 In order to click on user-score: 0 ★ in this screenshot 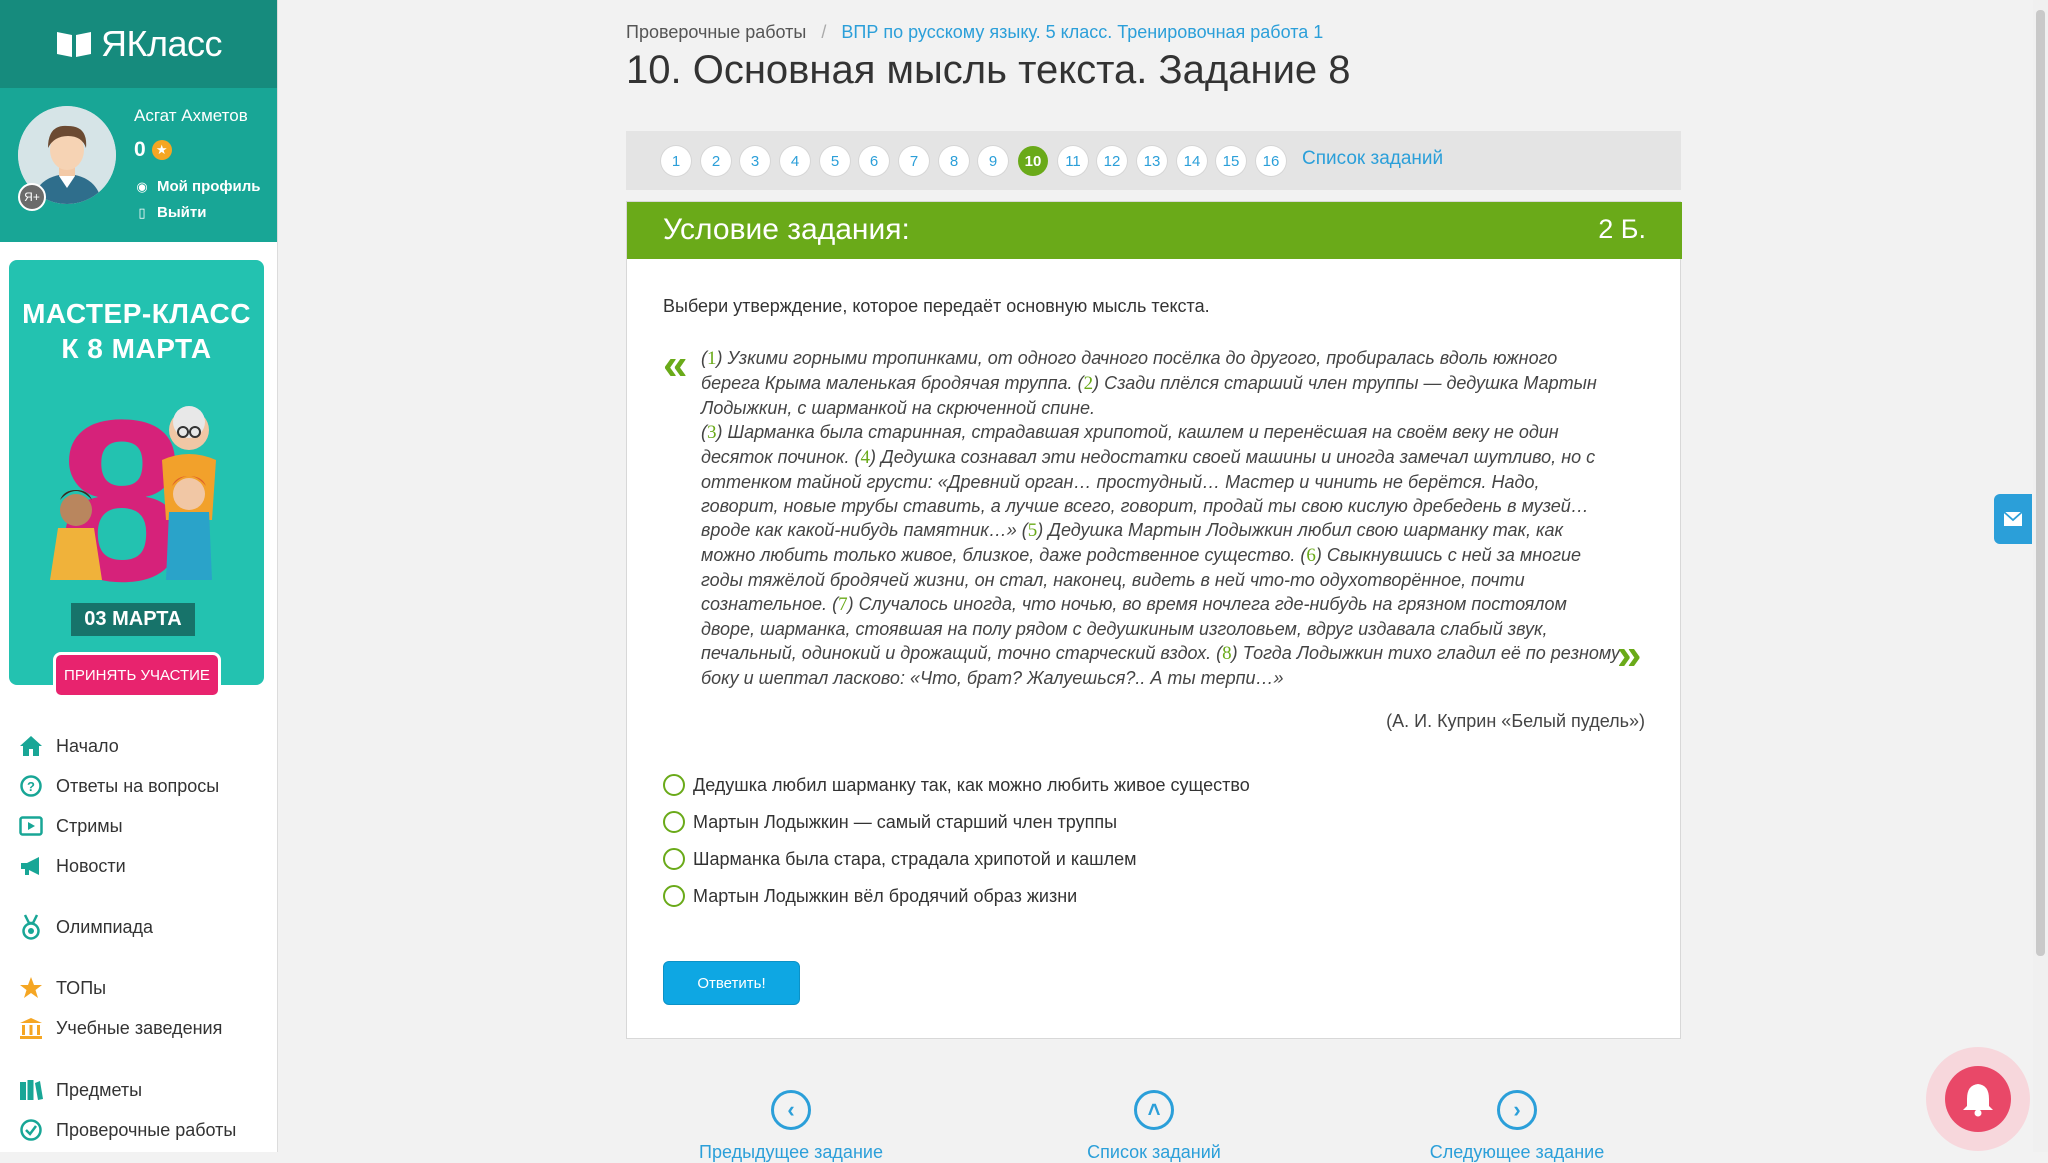, I will do `click(153, 150)`.